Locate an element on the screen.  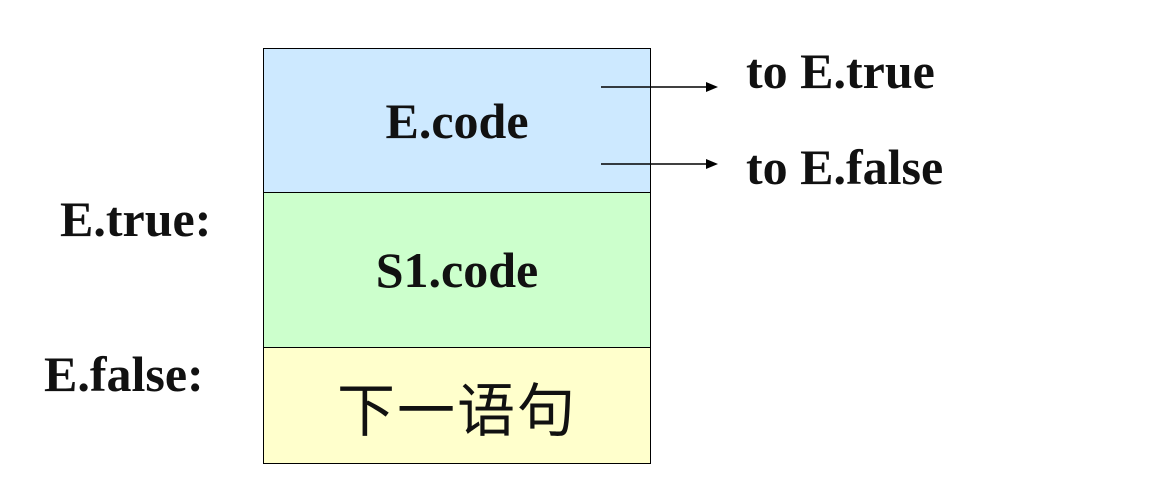
s1-code-label: S1.code is located at coordinates (457, 270).